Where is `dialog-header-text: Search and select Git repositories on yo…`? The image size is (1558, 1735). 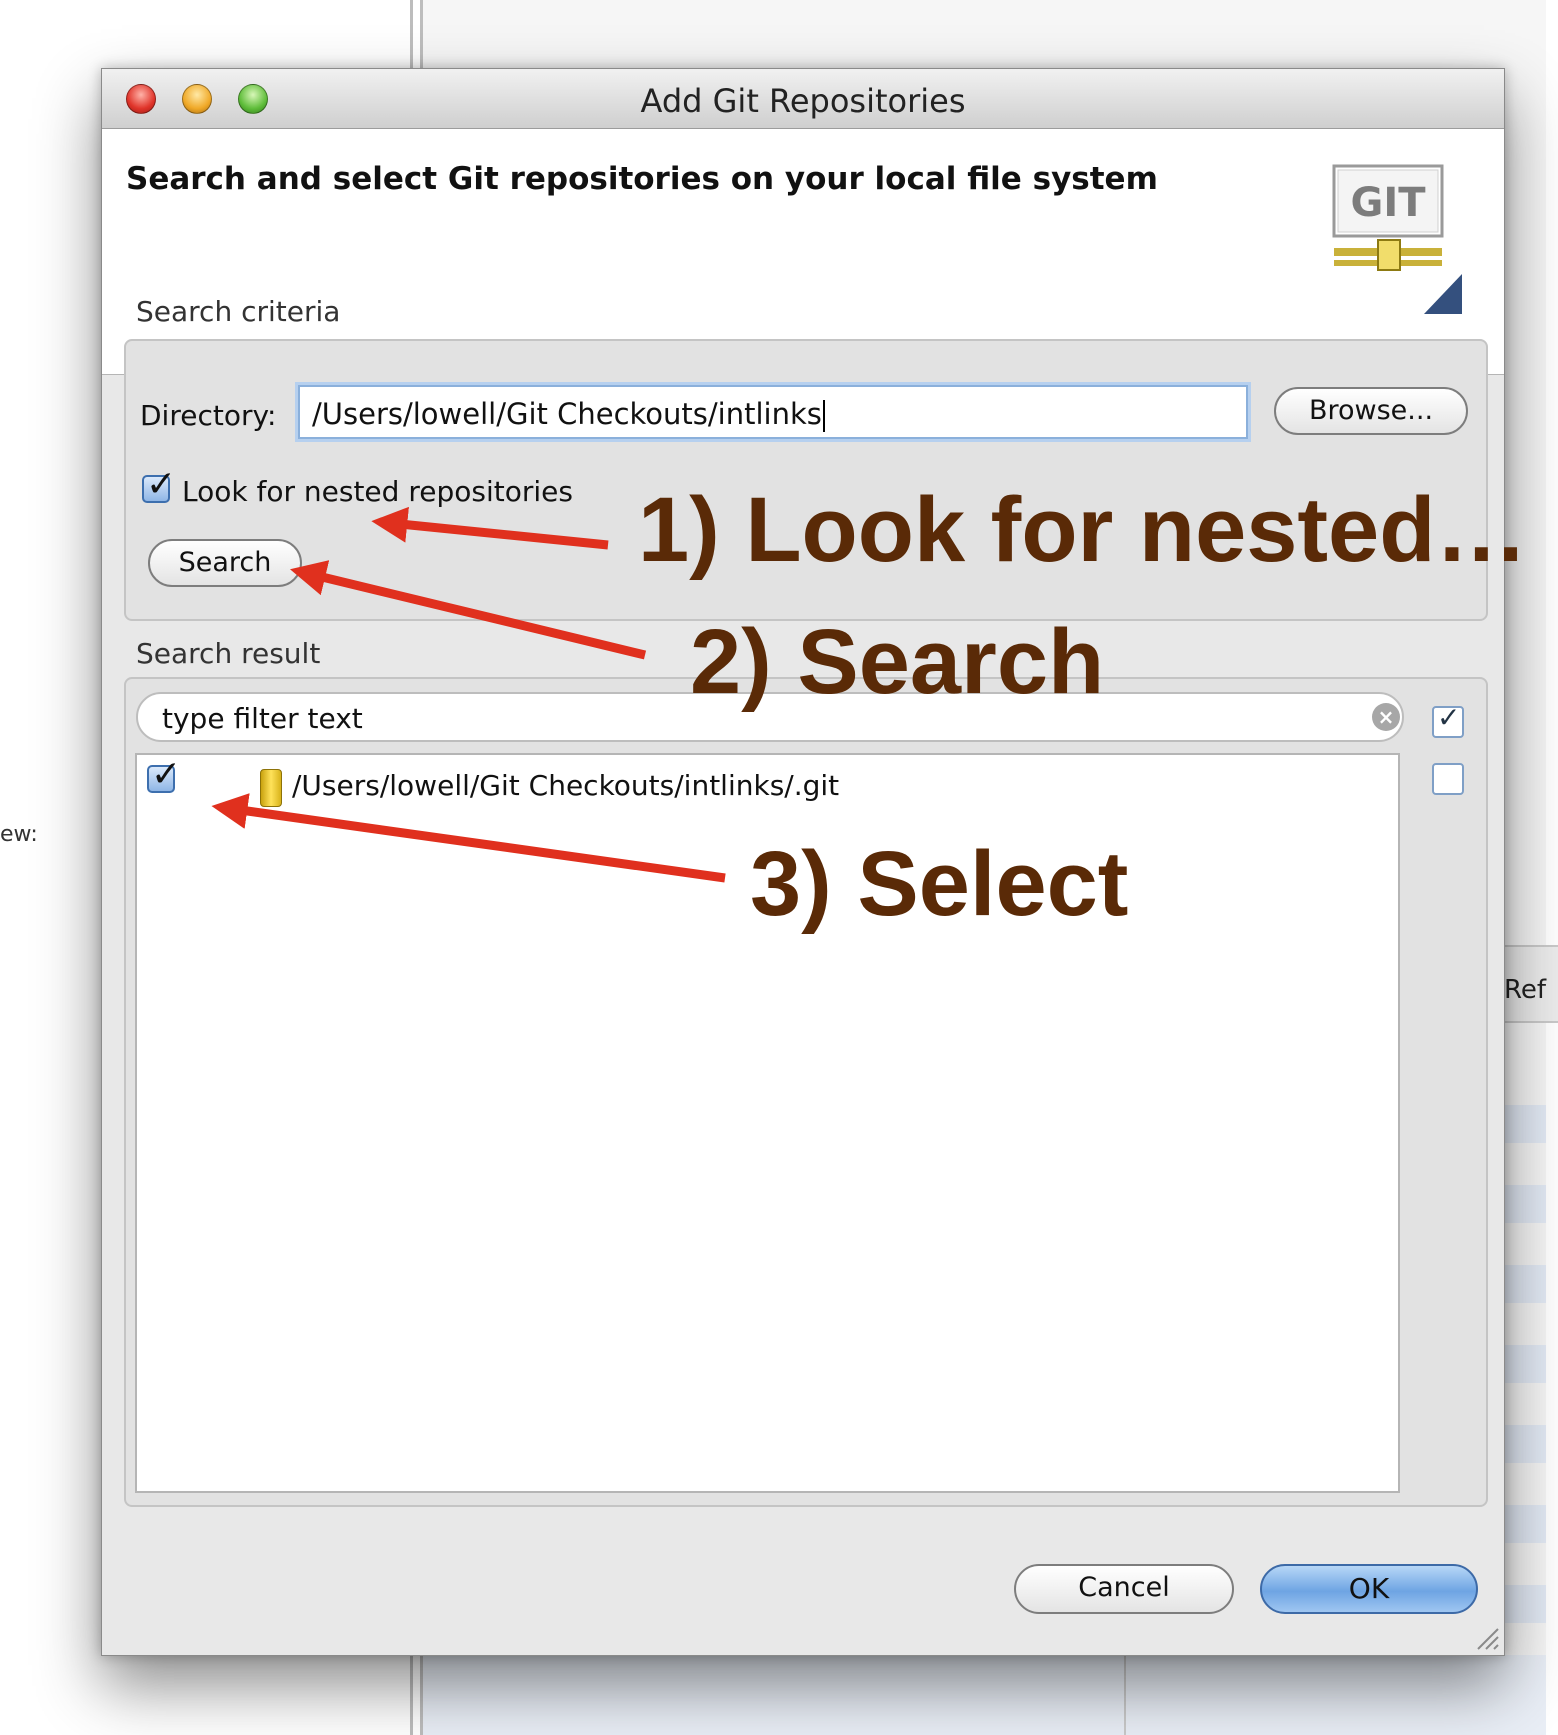
dialog-header-text: Search and select Git repositories on yo… is located at coordinates (642, 179).